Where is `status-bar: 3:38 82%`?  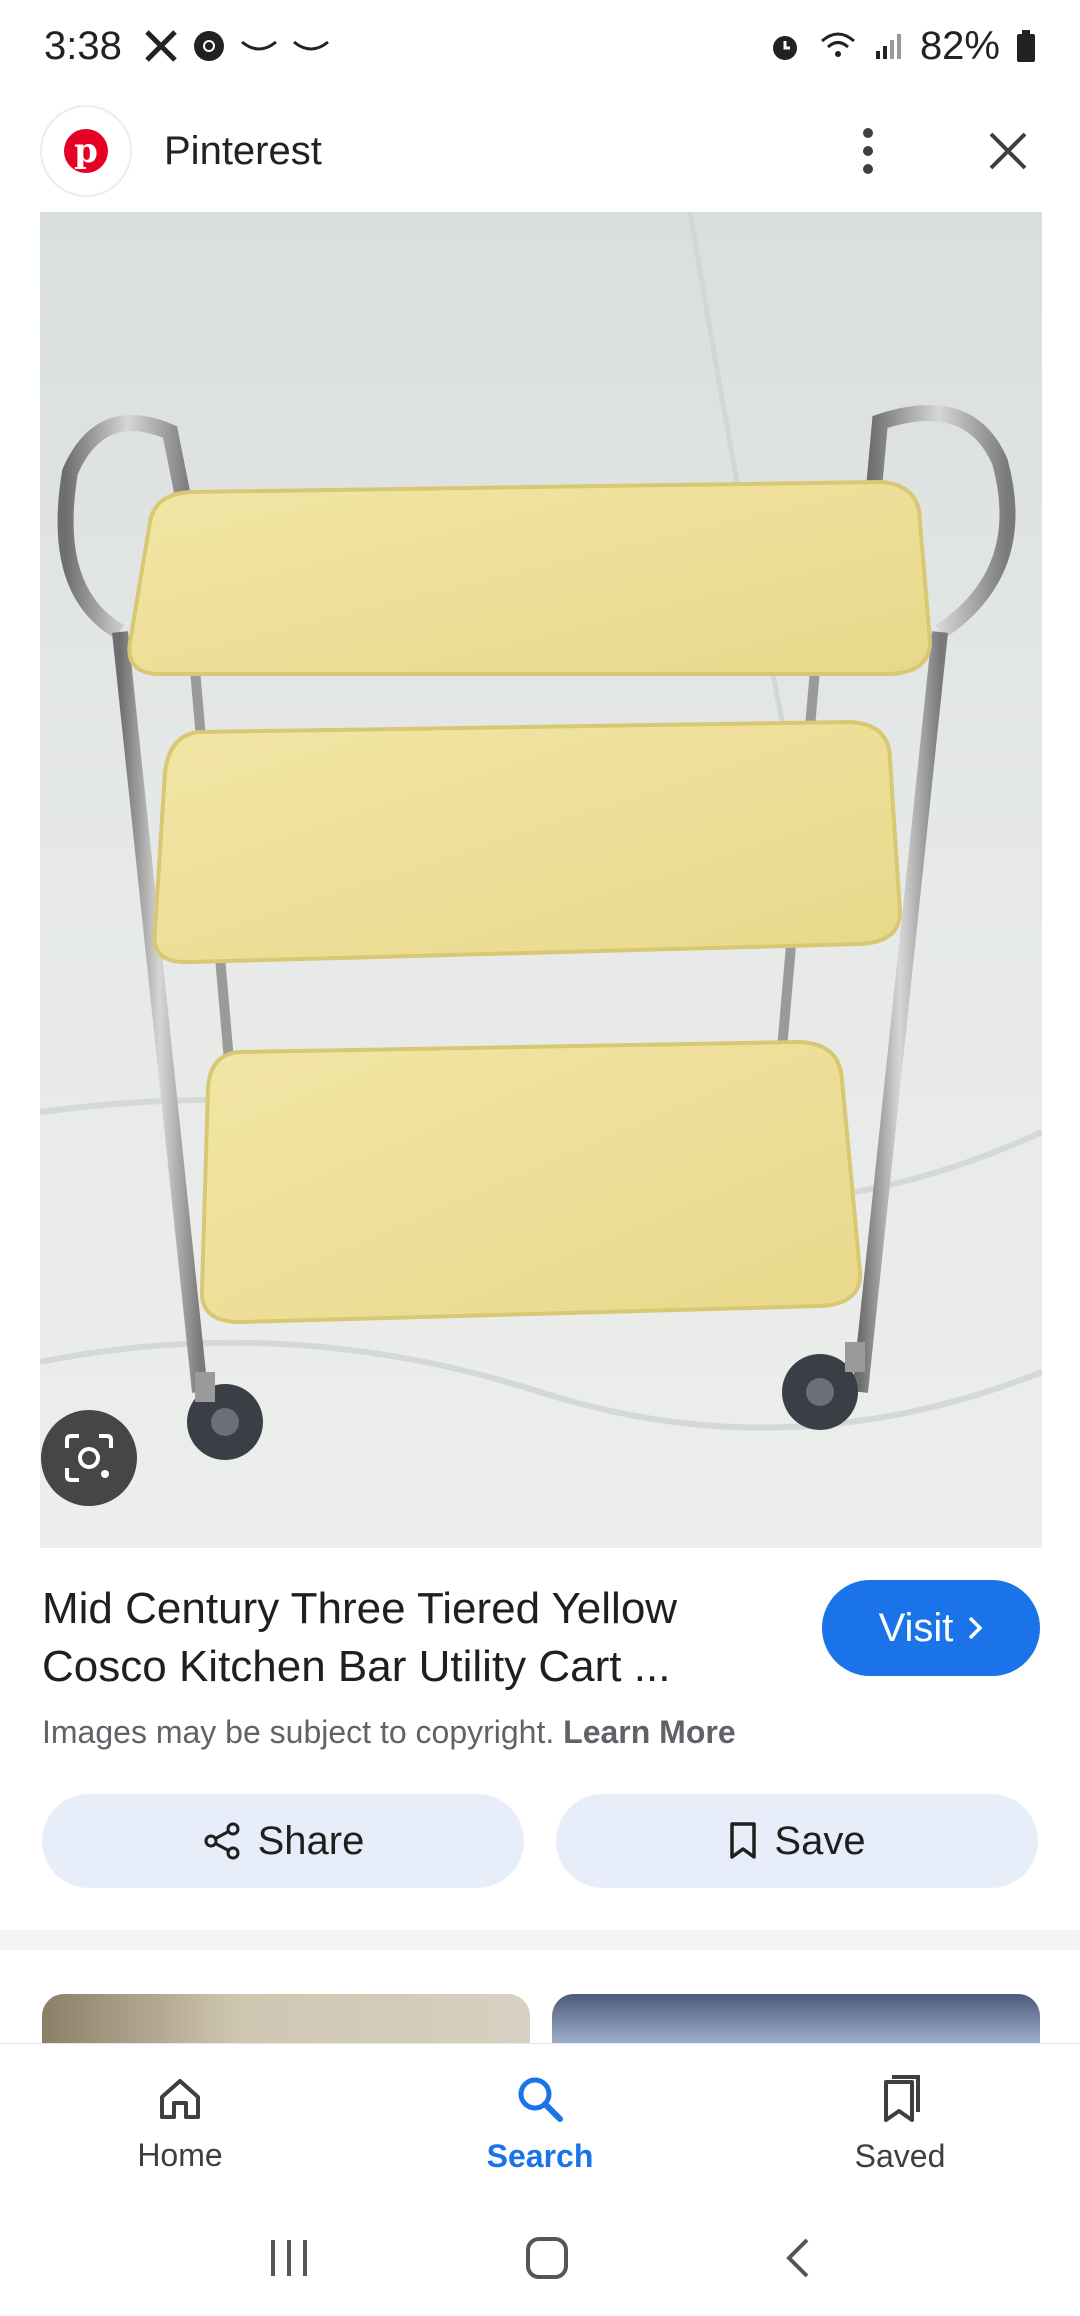
status-bar: 3:38 82% is located at coordinates (540, 46).